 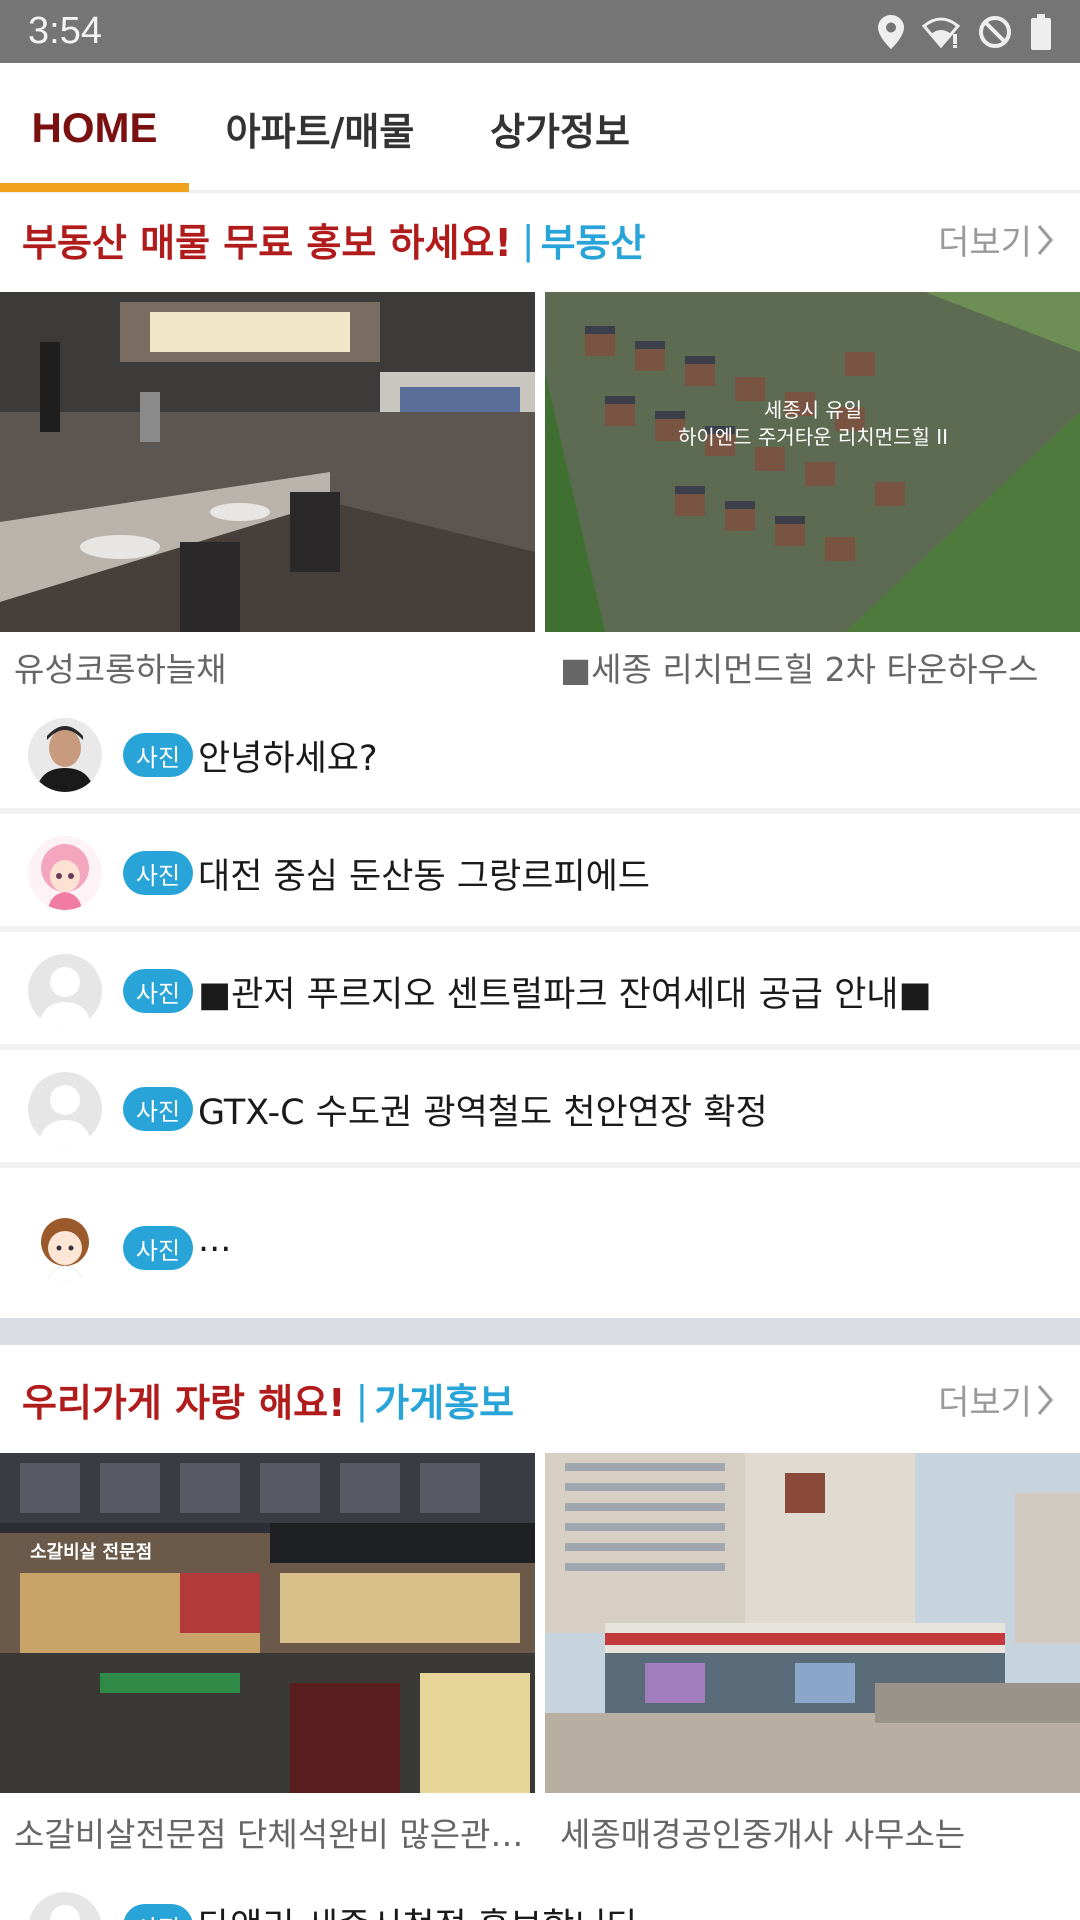 I want to click on status-bar: 3:54, so click(x=540, y=31).